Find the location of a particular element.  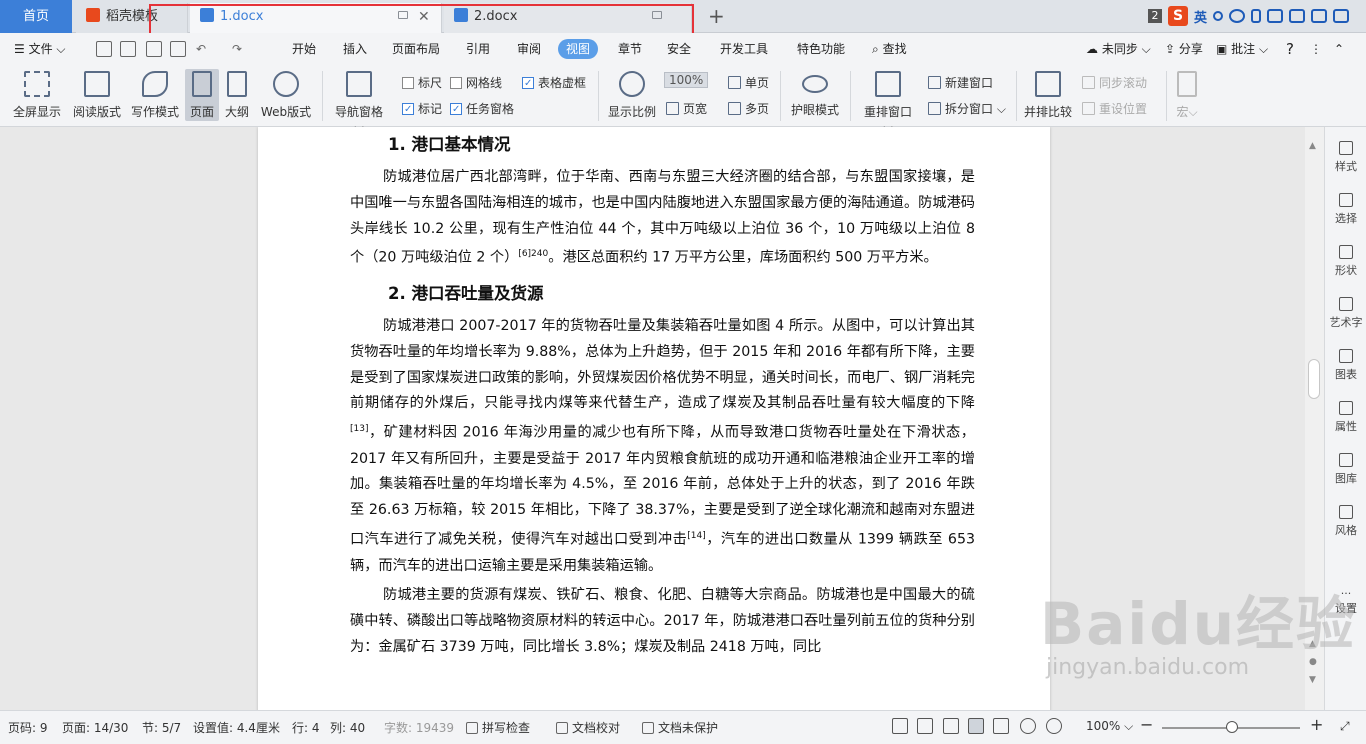

undo-icon: ↶ is located at coordinates (201, 49).